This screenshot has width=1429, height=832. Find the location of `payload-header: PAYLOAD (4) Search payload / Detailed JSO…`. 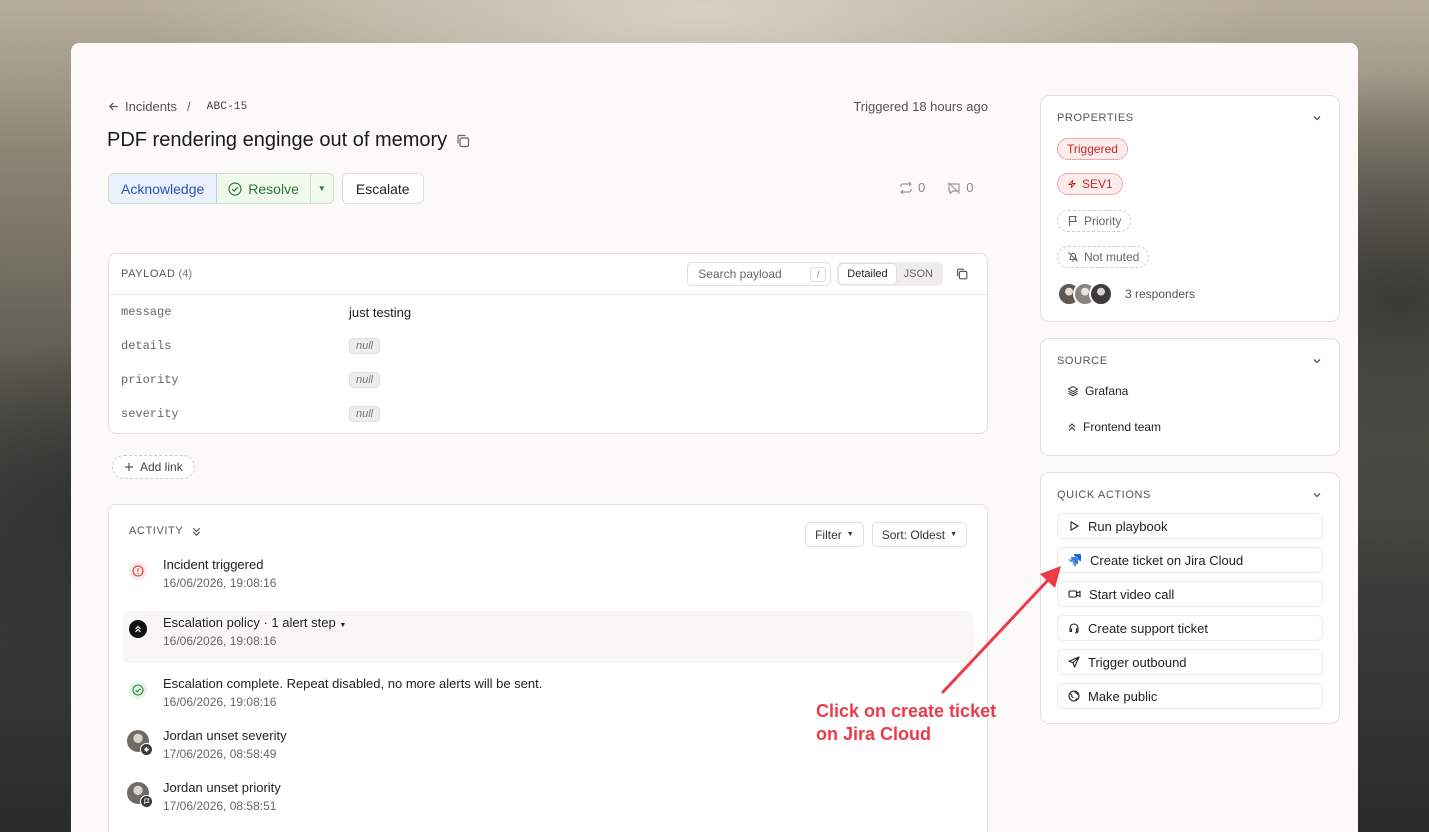

payload-header: PAYLOAD (4) Search payload / Detailed JSO… is located at coordinates (548, 274).